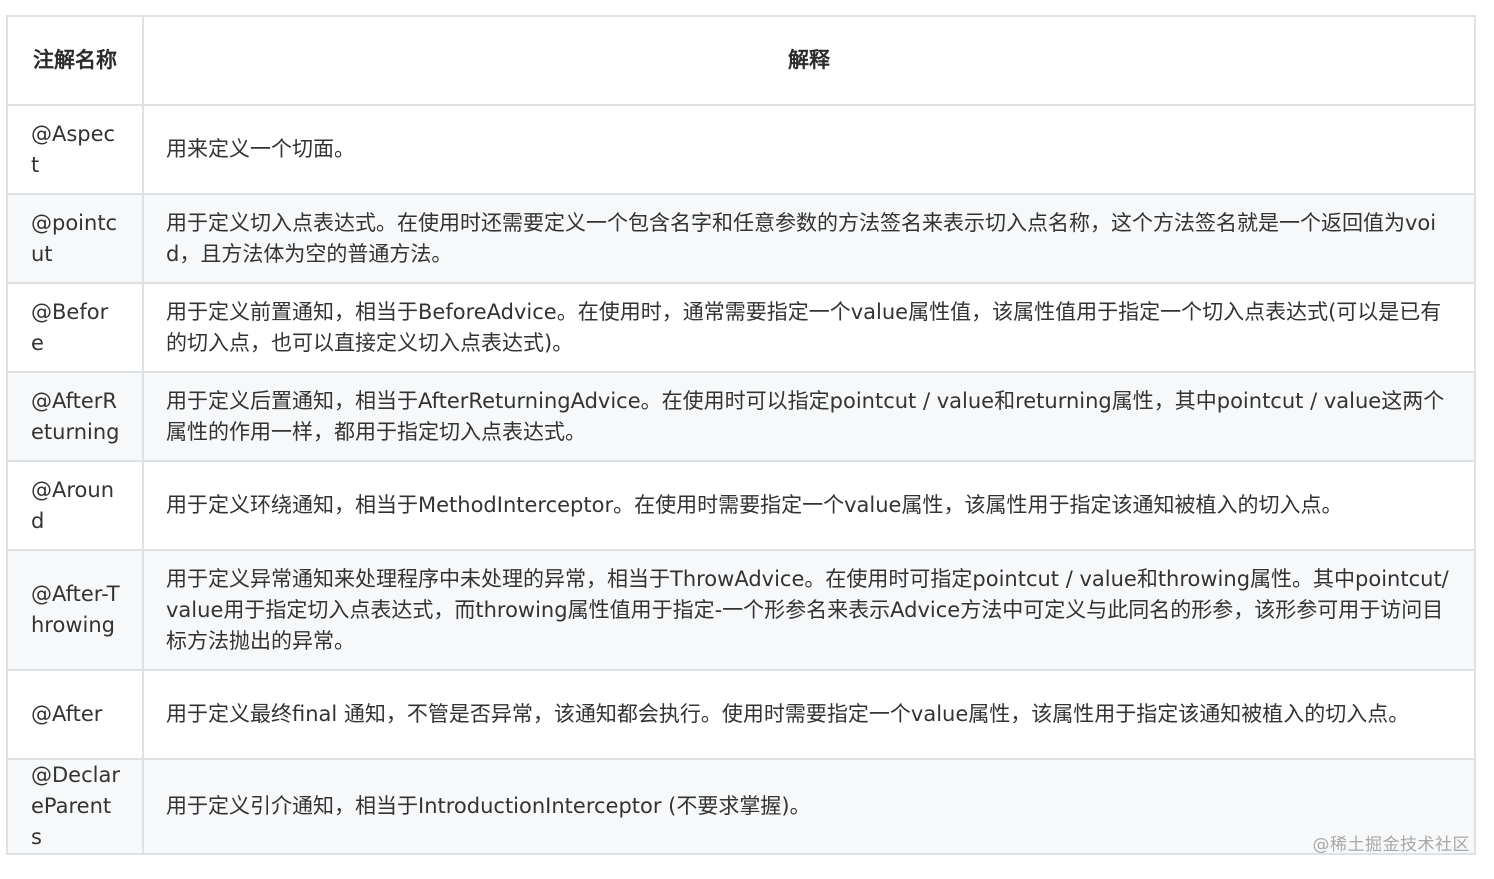  Describe the element at coordinates (75, 416) in the screenshot. I see `annotation-name-cell: @AfterReturning` at that location.